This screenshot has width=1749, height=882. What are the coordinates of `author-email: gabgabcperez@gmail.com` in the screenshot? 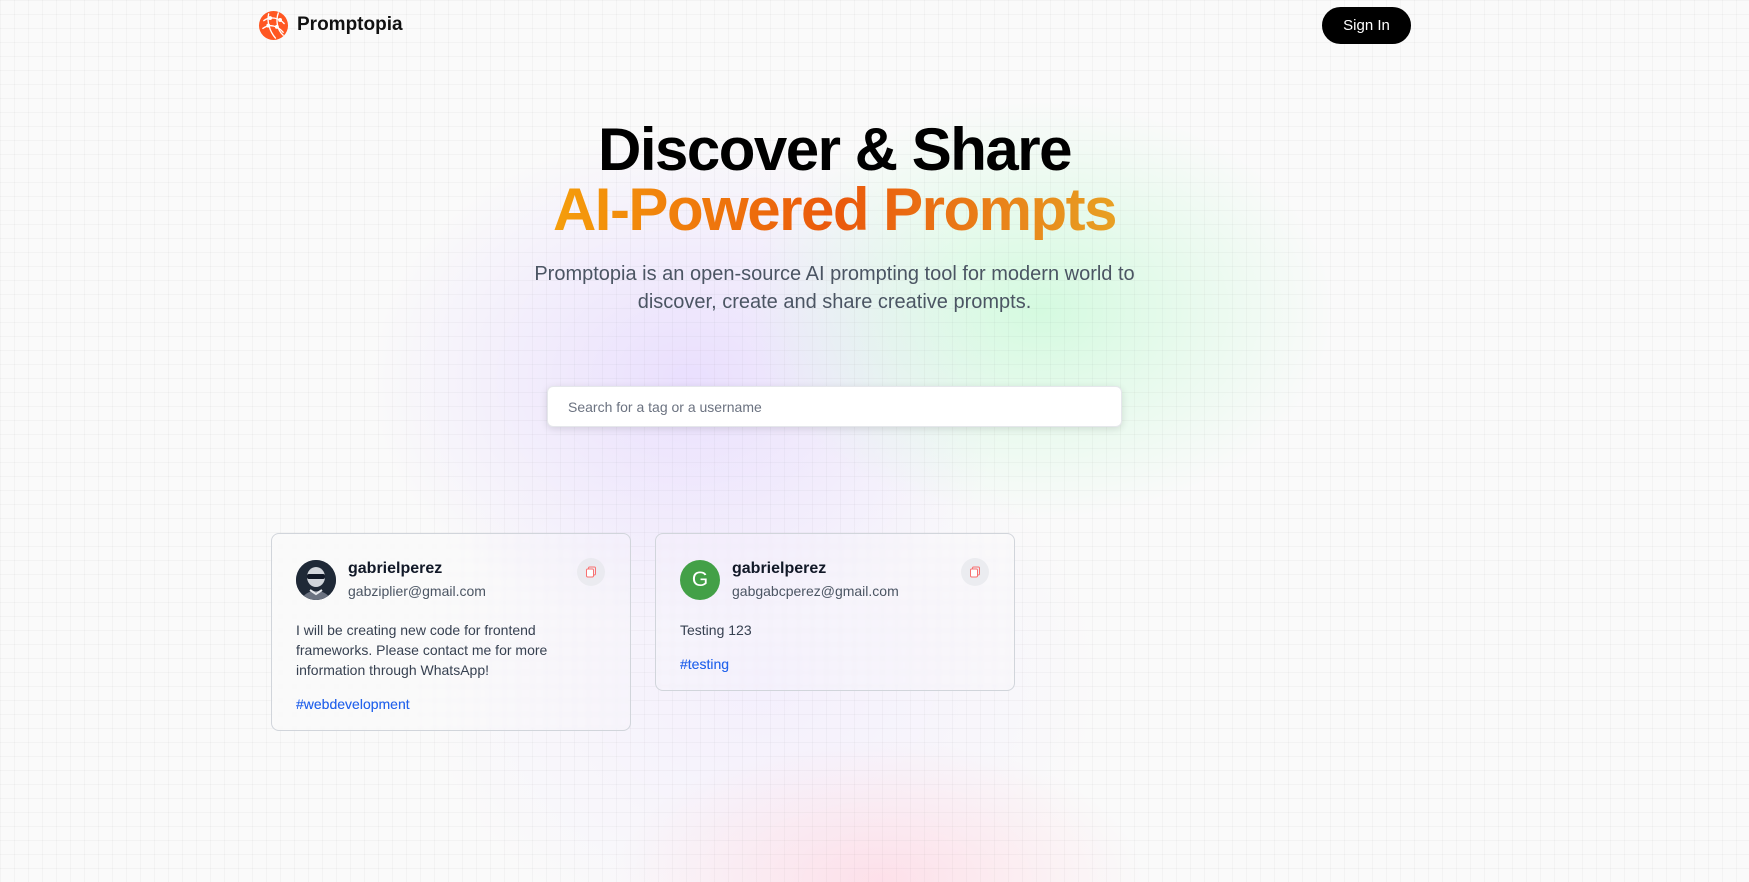 It's located at (815, 591).